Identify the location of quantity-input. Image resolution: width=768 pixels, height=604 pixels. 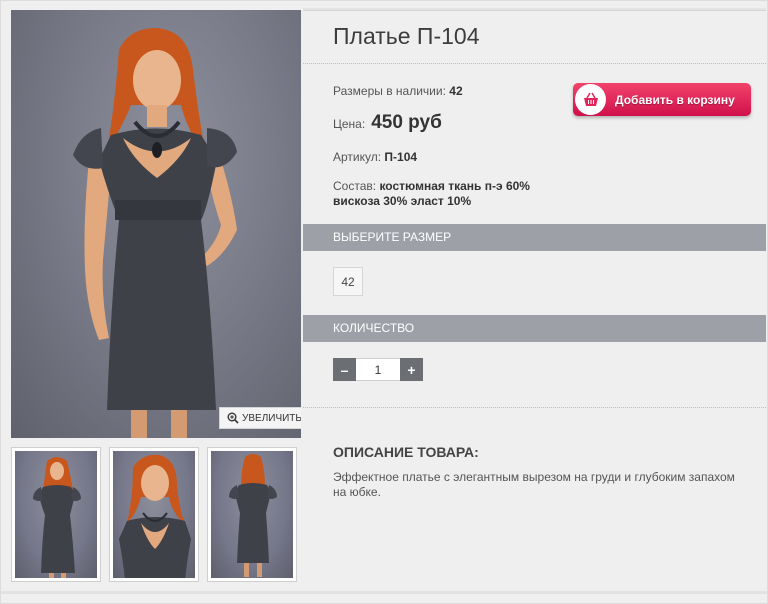
(378, 369).